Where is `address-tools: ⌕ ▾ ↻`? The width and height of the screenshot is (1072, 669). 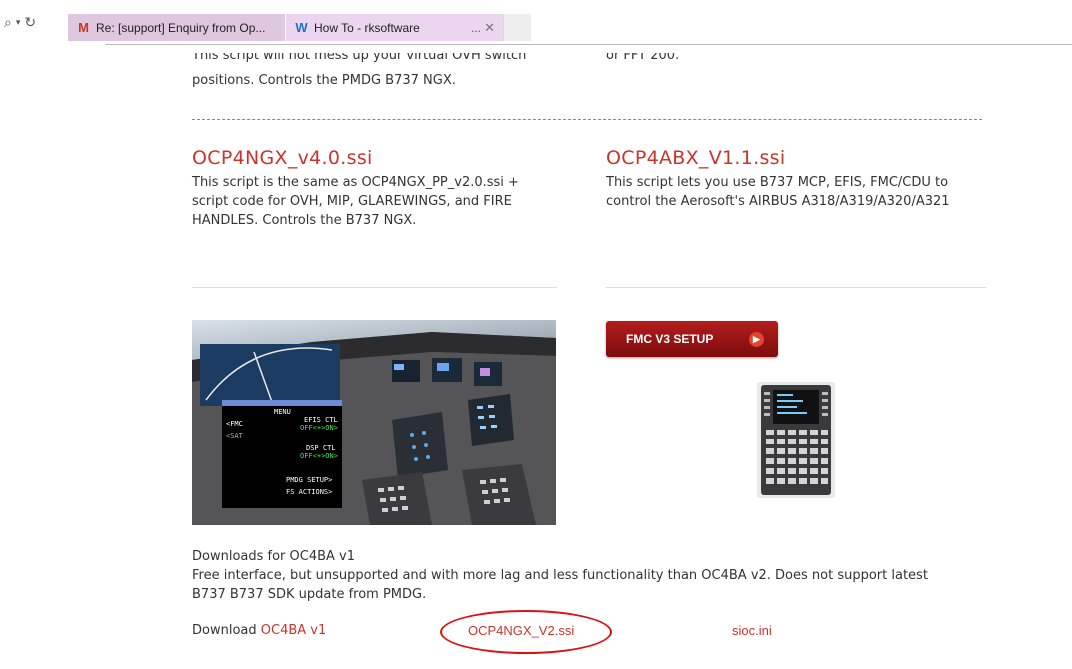
address-tools: ⌕ ▾ ↻ is located at coordinates (20, 23).